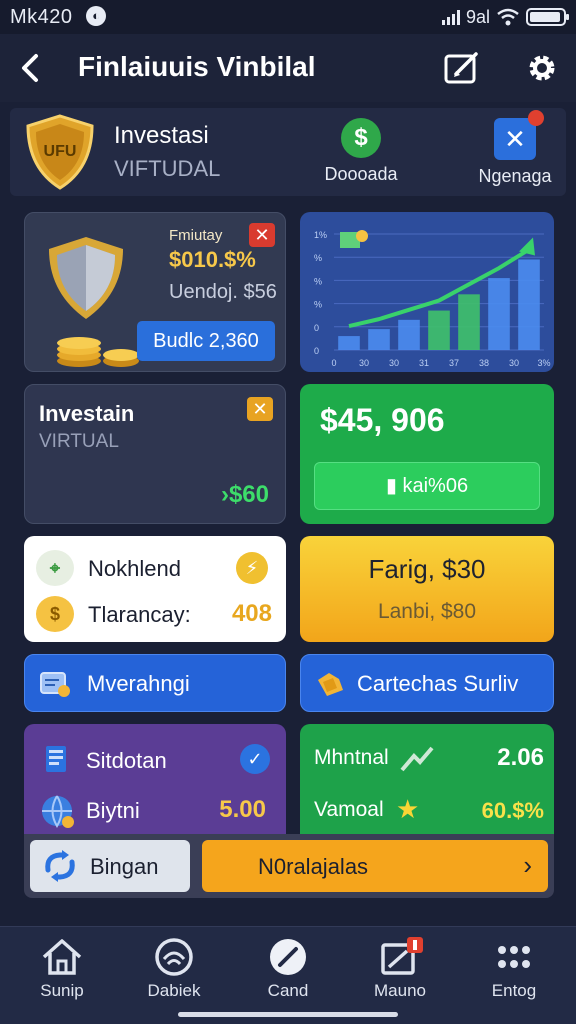 The image size is (576, 1024). I want to click on stats-card-purple: Sitdotan ✓ Biytni 5.00, so click(155, 781).